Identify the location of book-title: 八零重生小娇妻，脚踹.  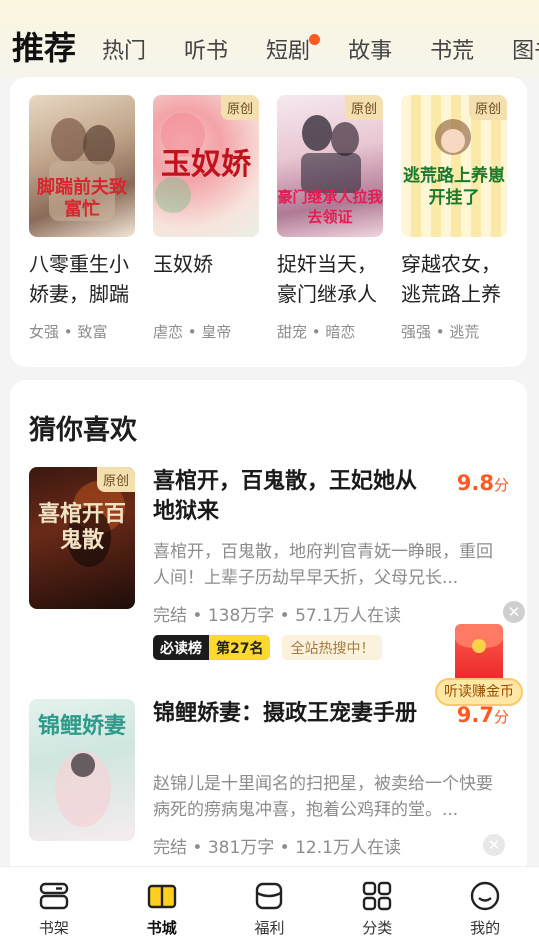
(85, 279).